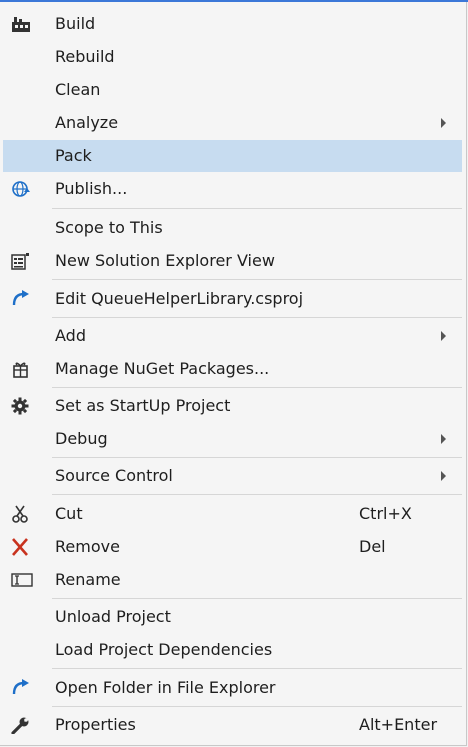  What do you see at coordinates (372, 546) in the screenshot?
I see `shortcut-text: Del` at bounding box center [372, 546].